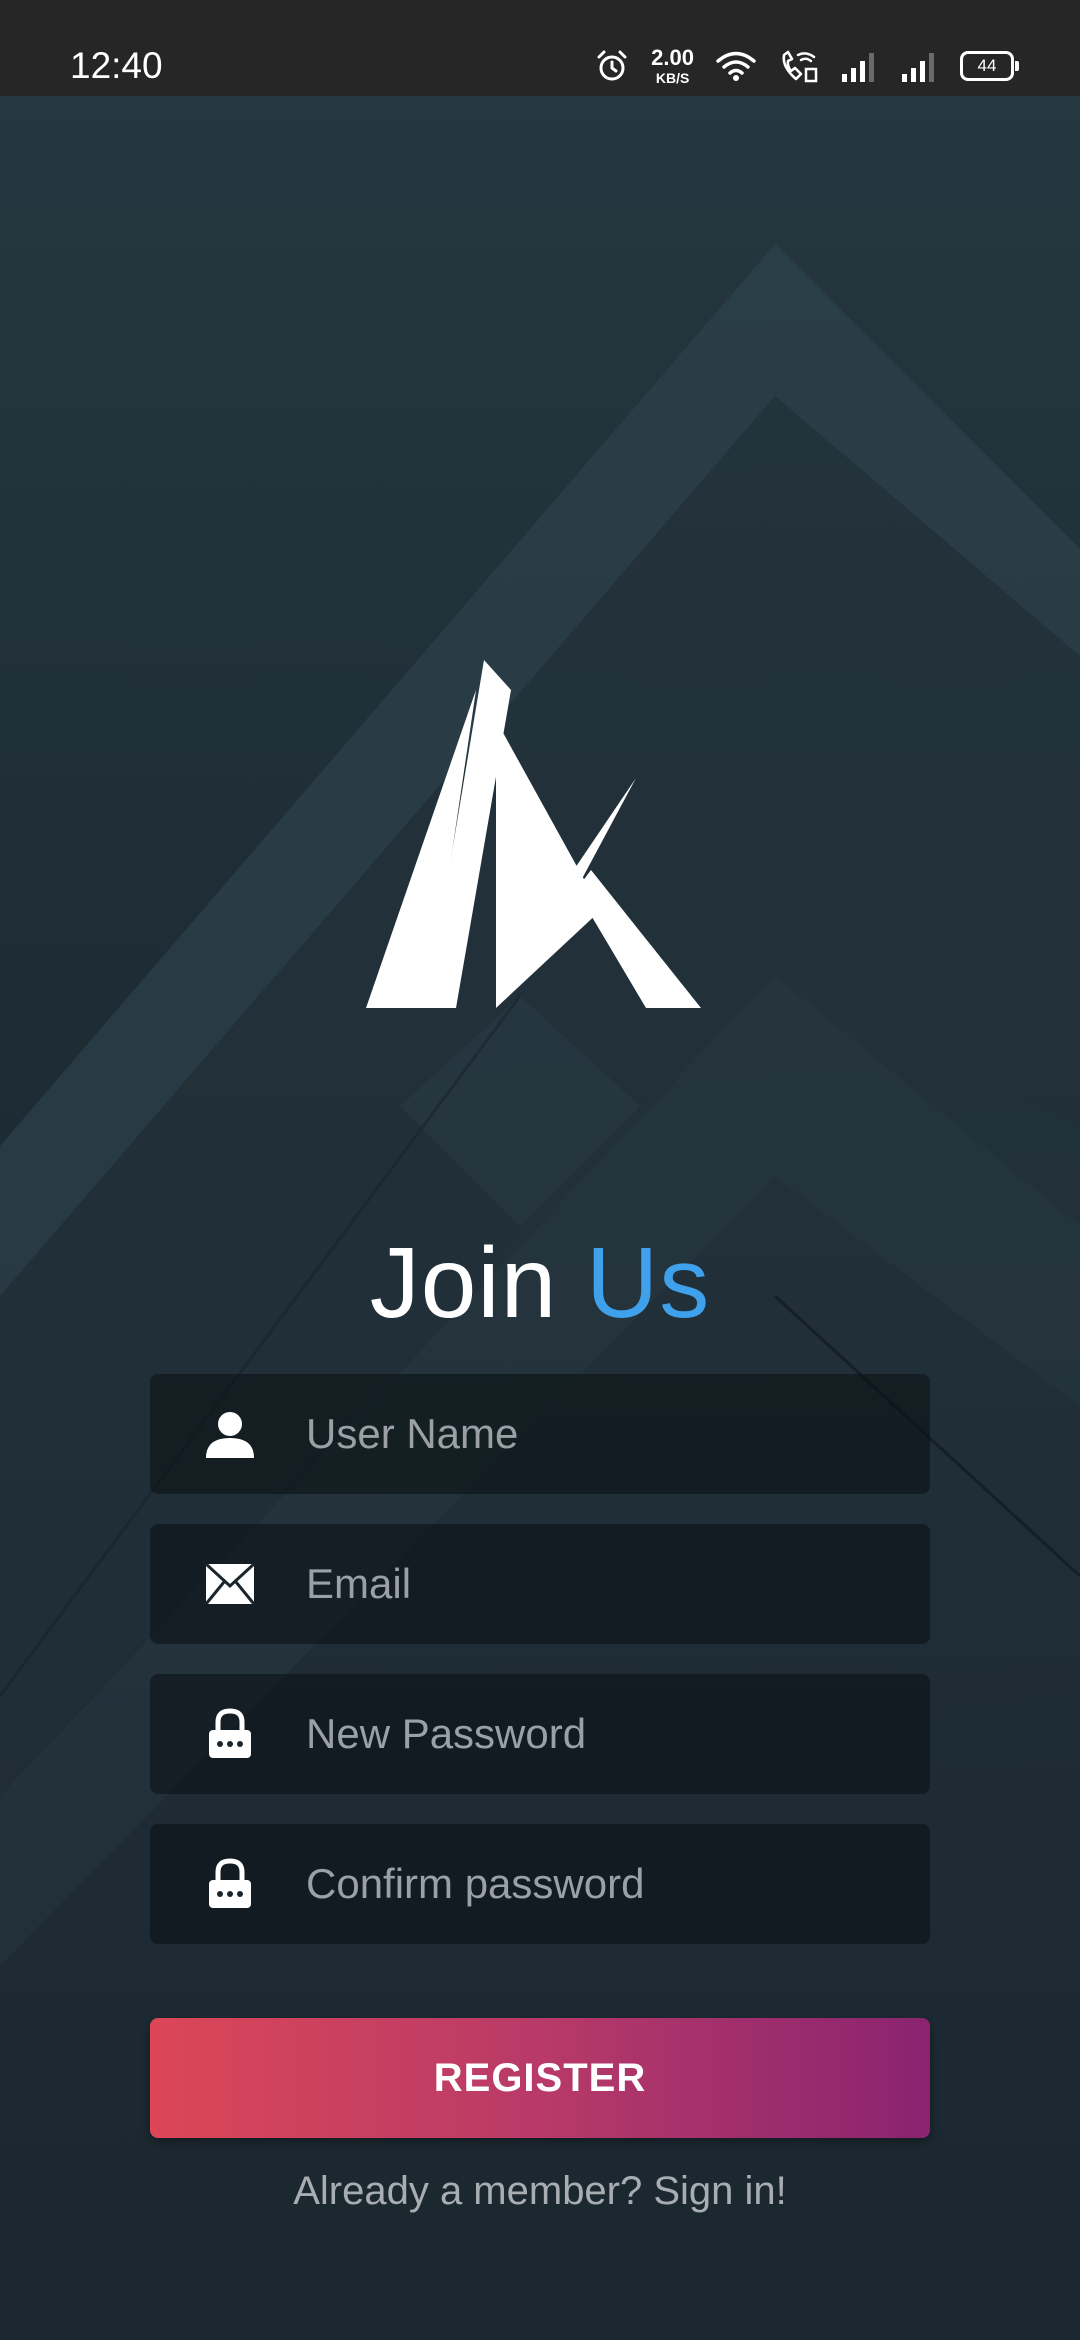  What do you see at coordinates (230, 1434) in the screenshot?
I see `user-icon` at bounding box center [230, 1434].